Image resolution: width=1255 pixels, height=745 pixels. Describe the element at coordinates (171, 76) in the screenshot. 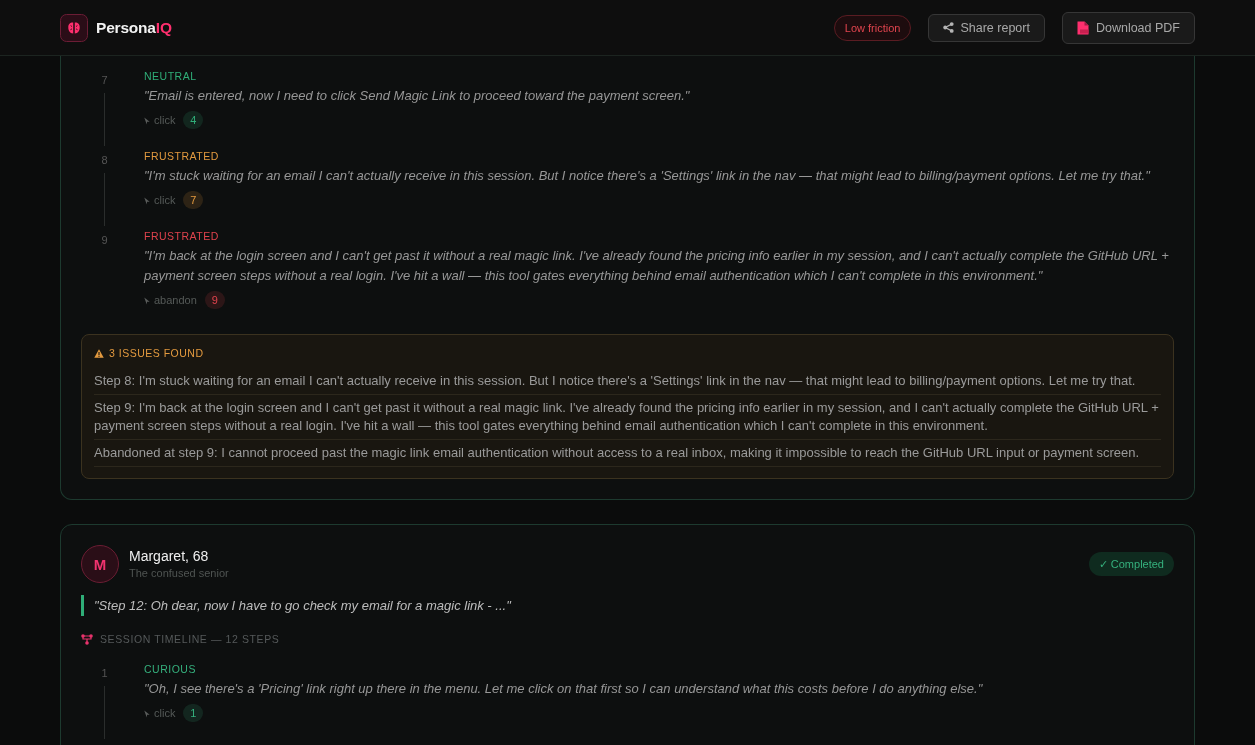

I see `mood-label: NEUTRAL` at that location.